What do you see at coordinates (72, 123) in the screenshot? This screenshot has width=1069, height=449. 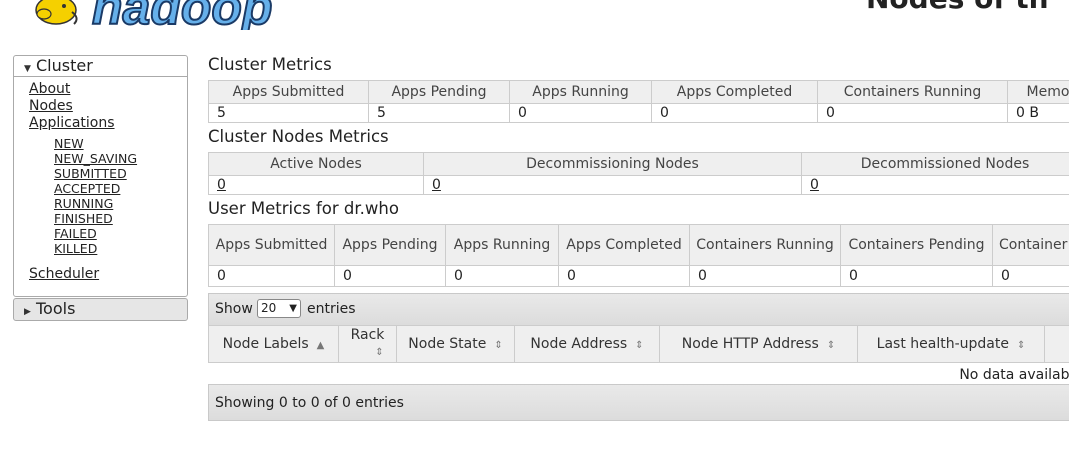 I see `nav-applications-link: Applications` at bounding box center [72, 123].